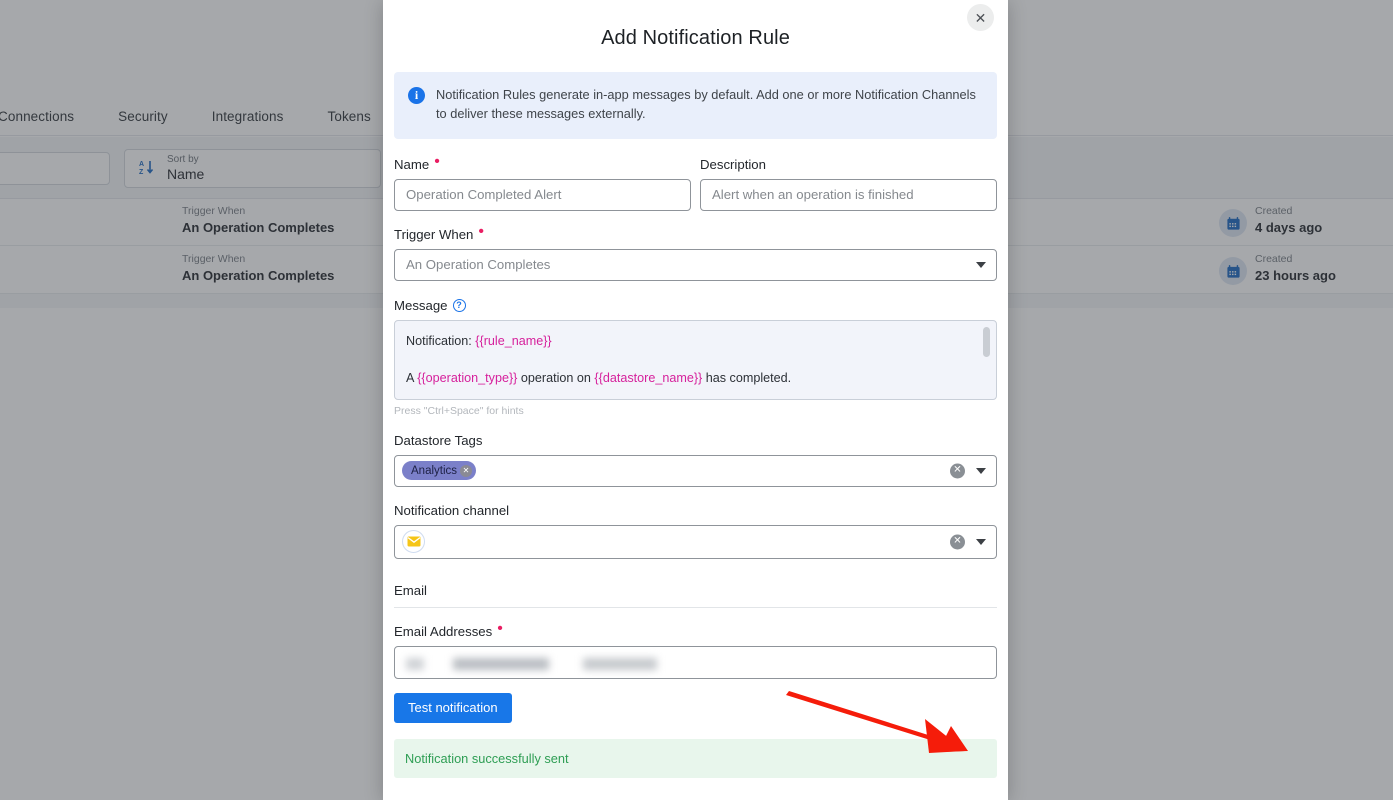 The image size is (1393, 800). I want to click on name-input, so click(542, 194).